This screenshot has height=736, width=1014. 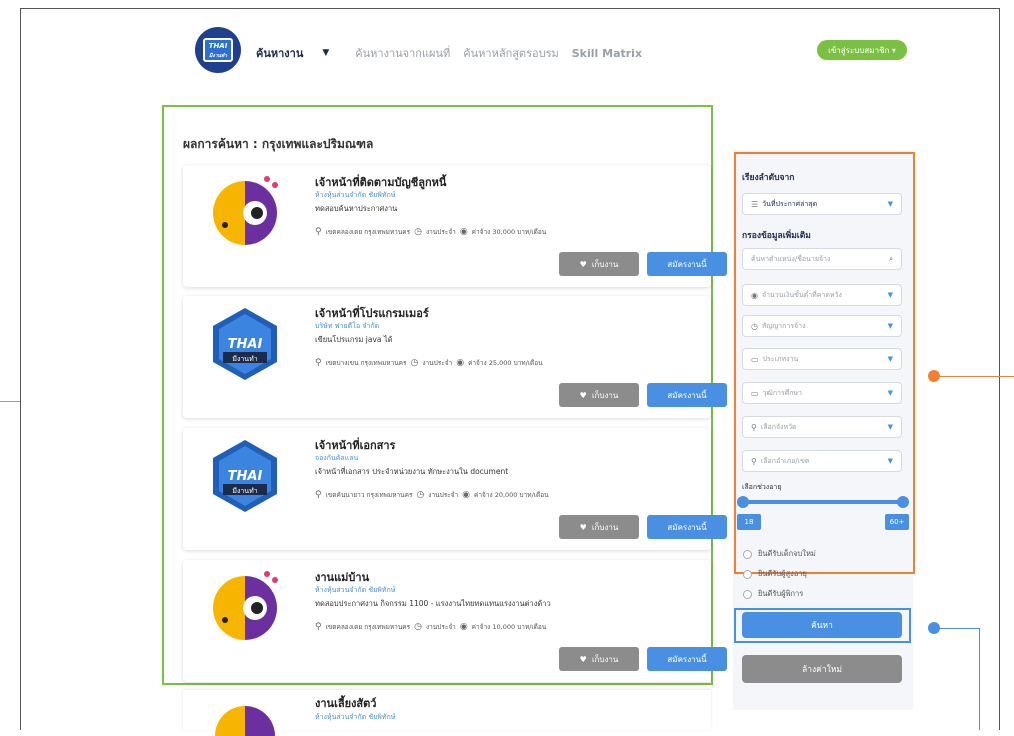 I want to click on job-title: เจ้าหน้าที่โปรแกรมเมอร์, so click(x=372, y=313).